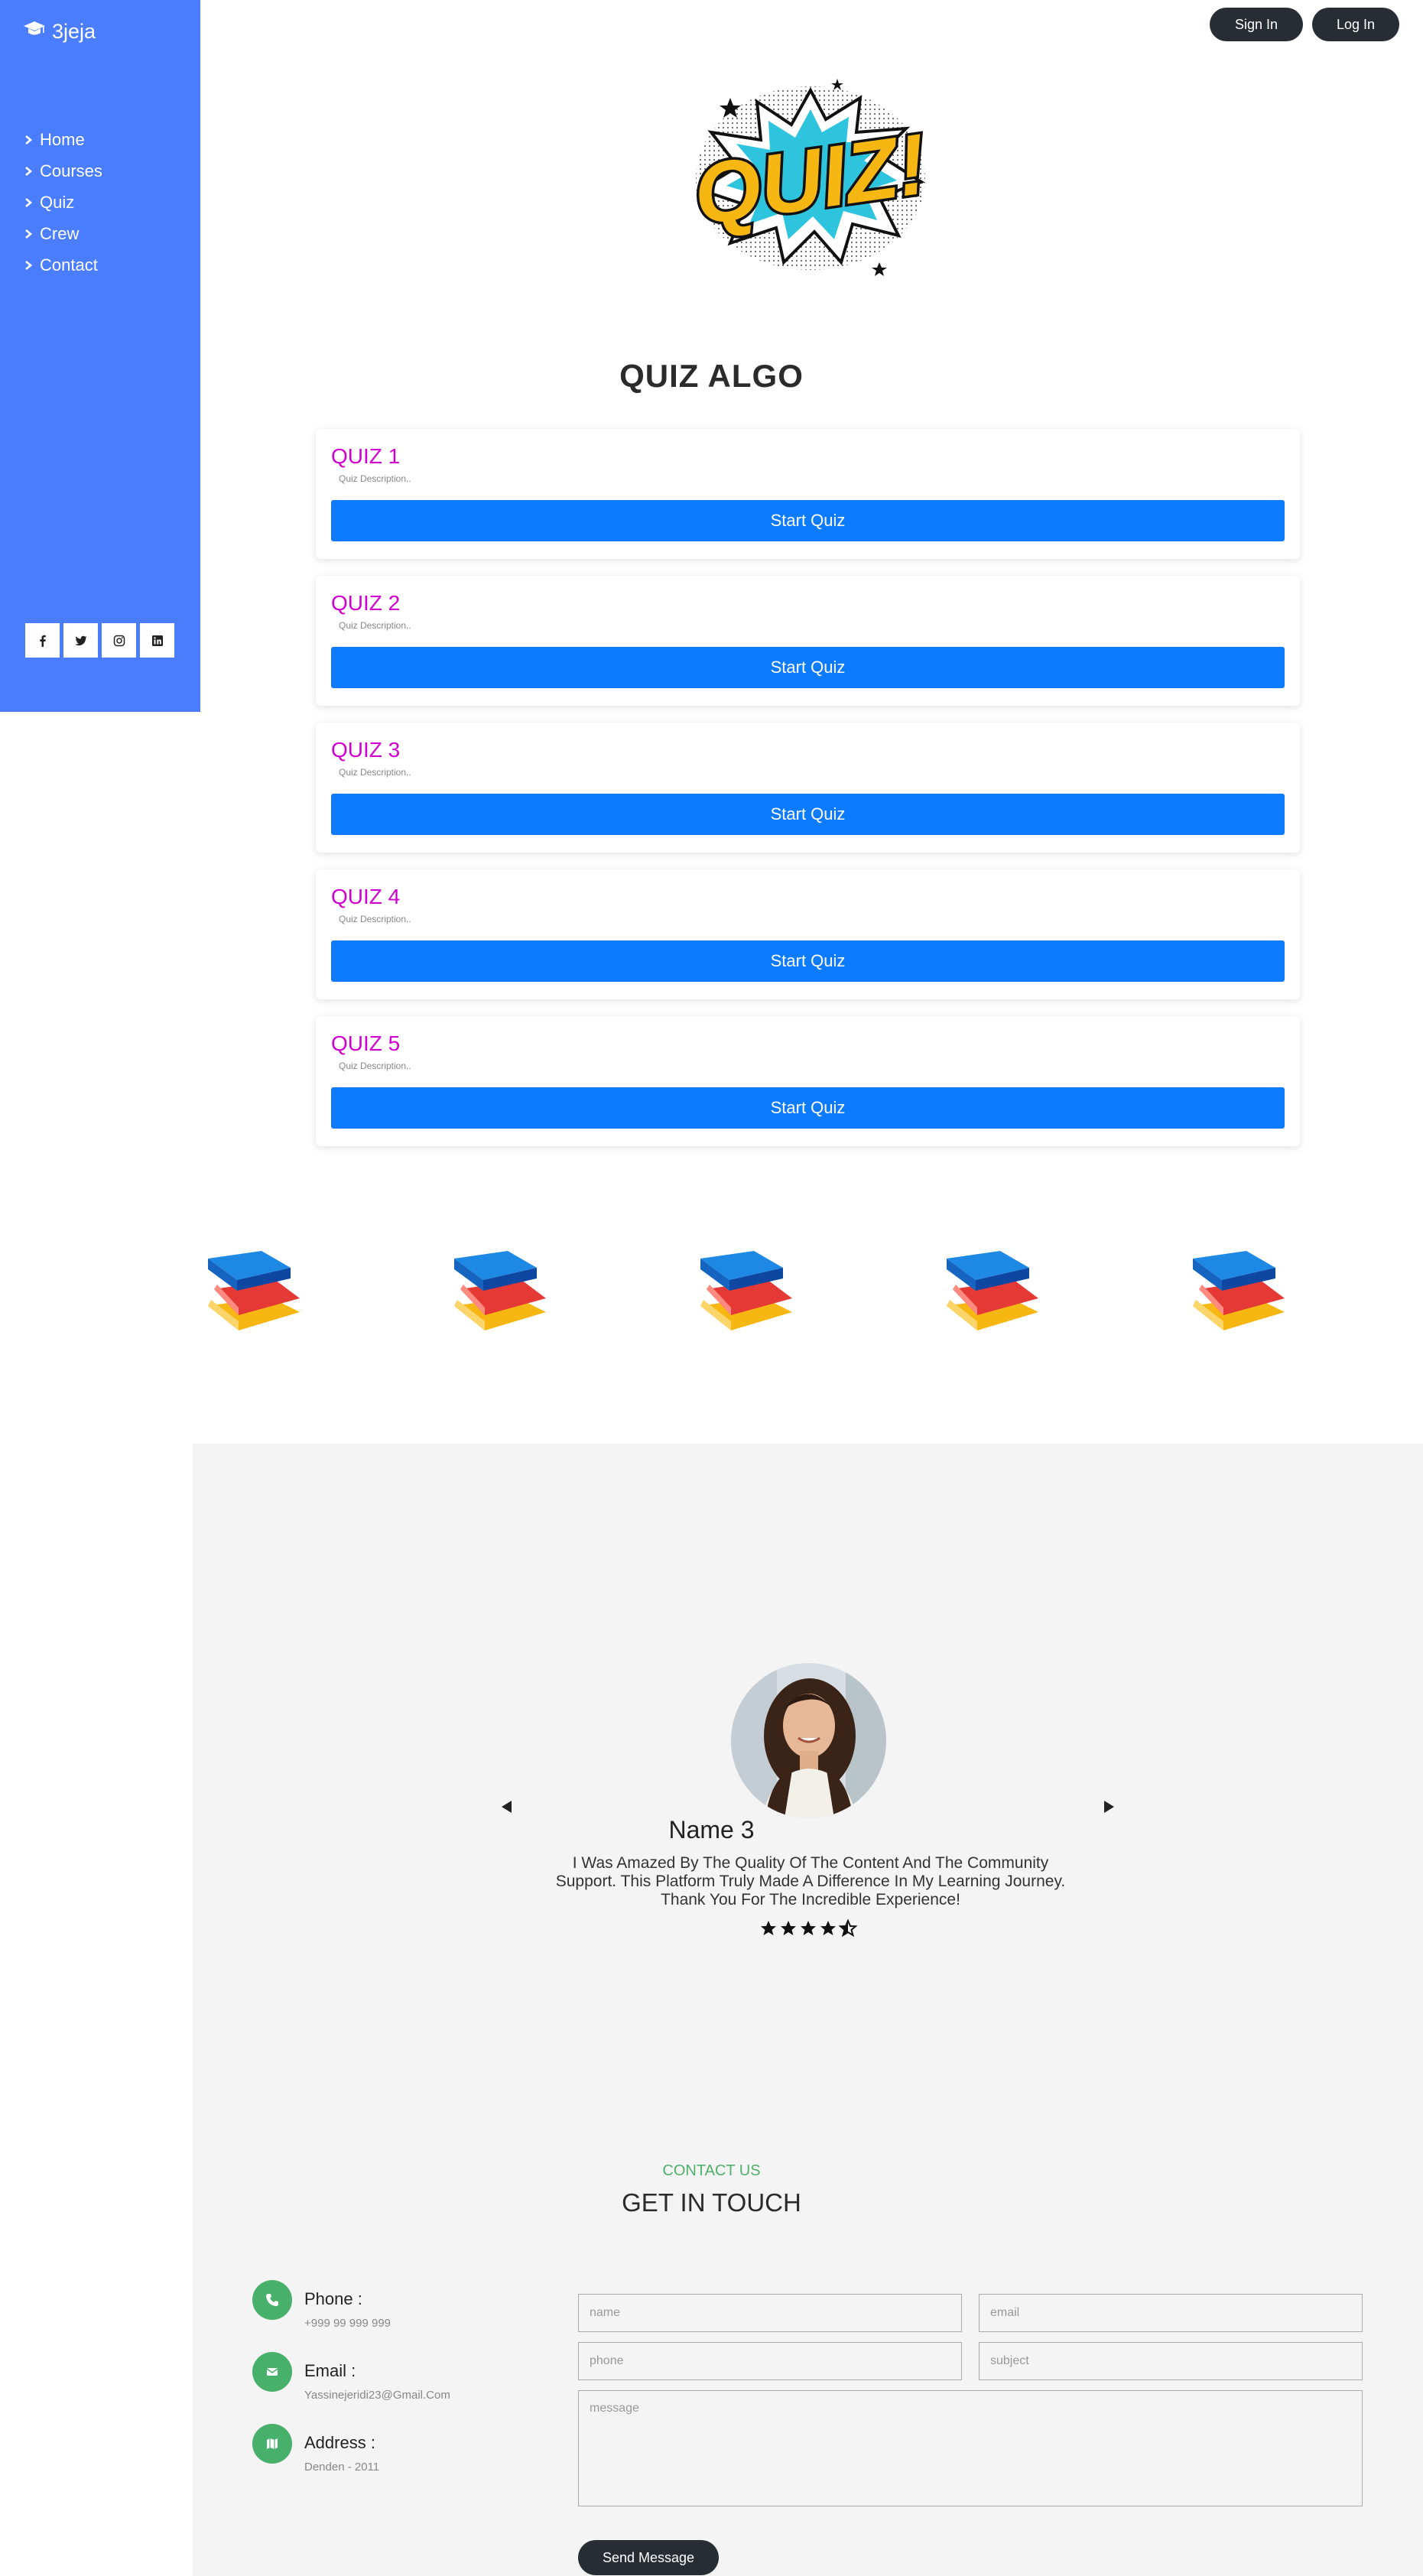 The width and height of the screenshot is (1423, 2576). Describe the element at coordinates (74, 32) in the screenshot. I see `brand-name: 3jeja` at that location.